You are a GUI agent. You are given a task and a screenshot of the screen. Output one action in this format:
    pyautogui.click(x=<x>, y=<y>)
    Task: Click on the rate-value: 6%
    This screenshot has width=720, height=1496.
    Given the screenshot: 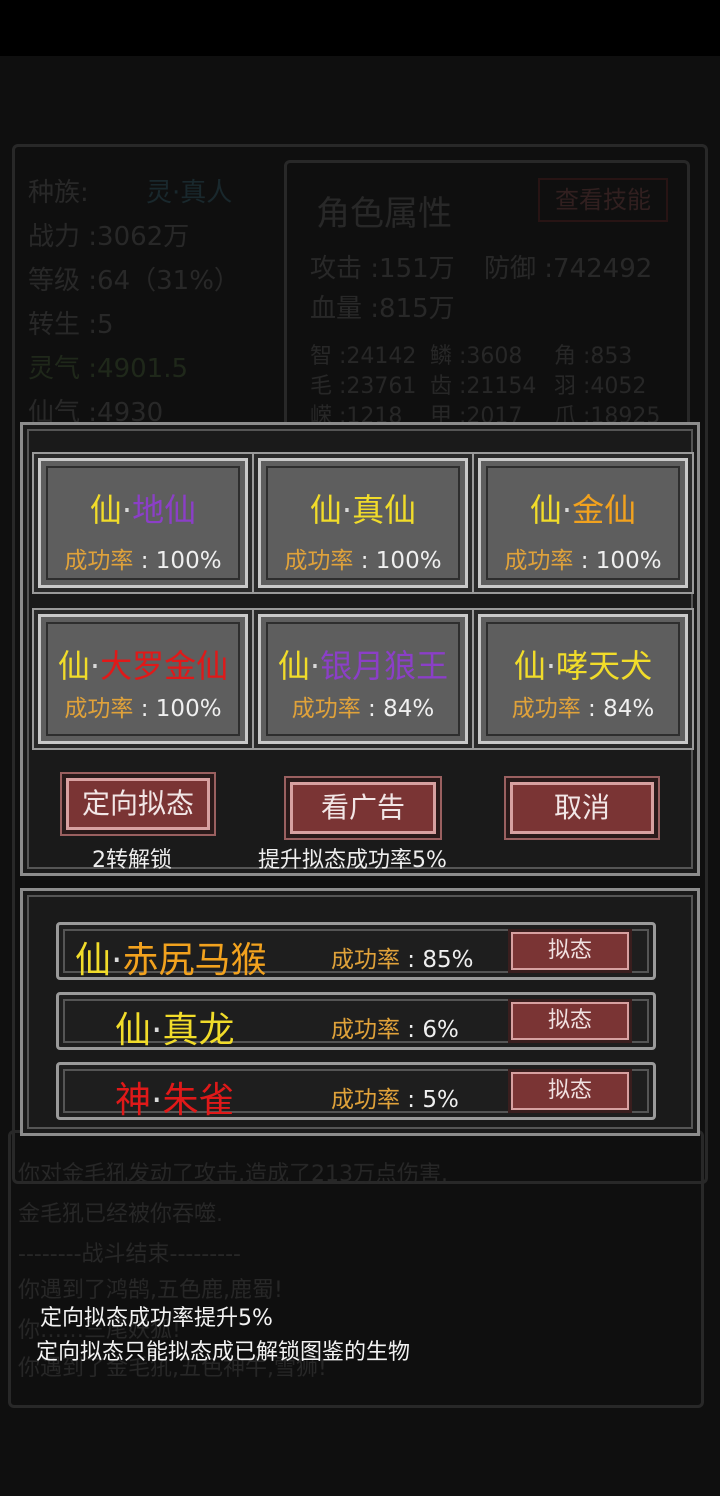 What is the action you would take?
    pyautogui.click(x=440, y=1030)
    